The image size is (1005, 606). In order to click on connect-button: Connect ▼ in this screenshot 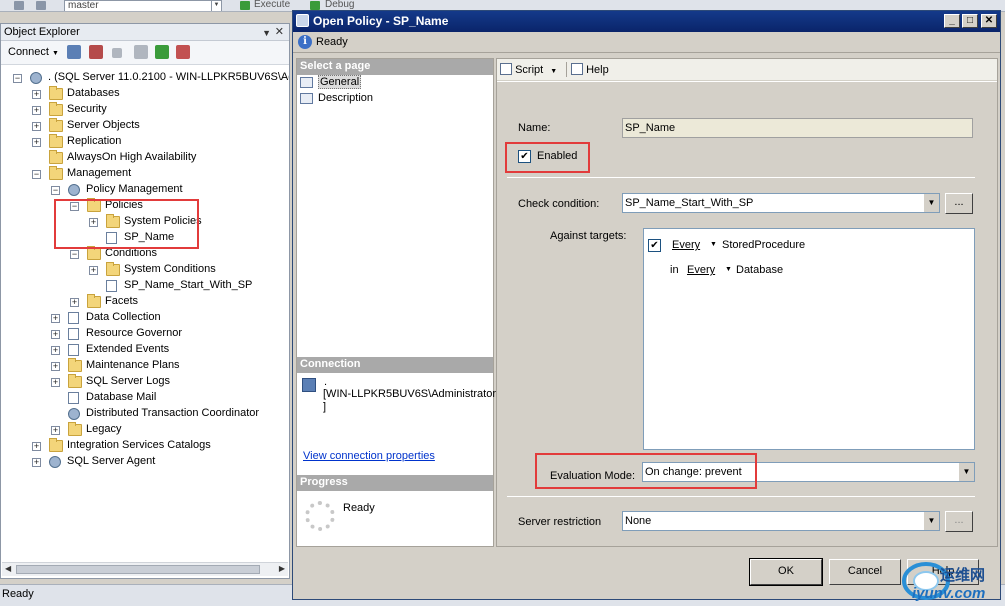, I will do `click(33, 52)`.